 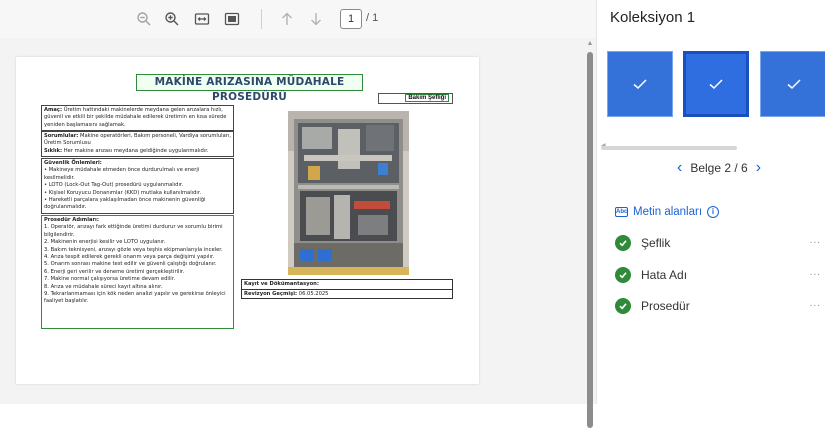 I want to click on chevron-right-icon: ›, so click(x=758, y=168).